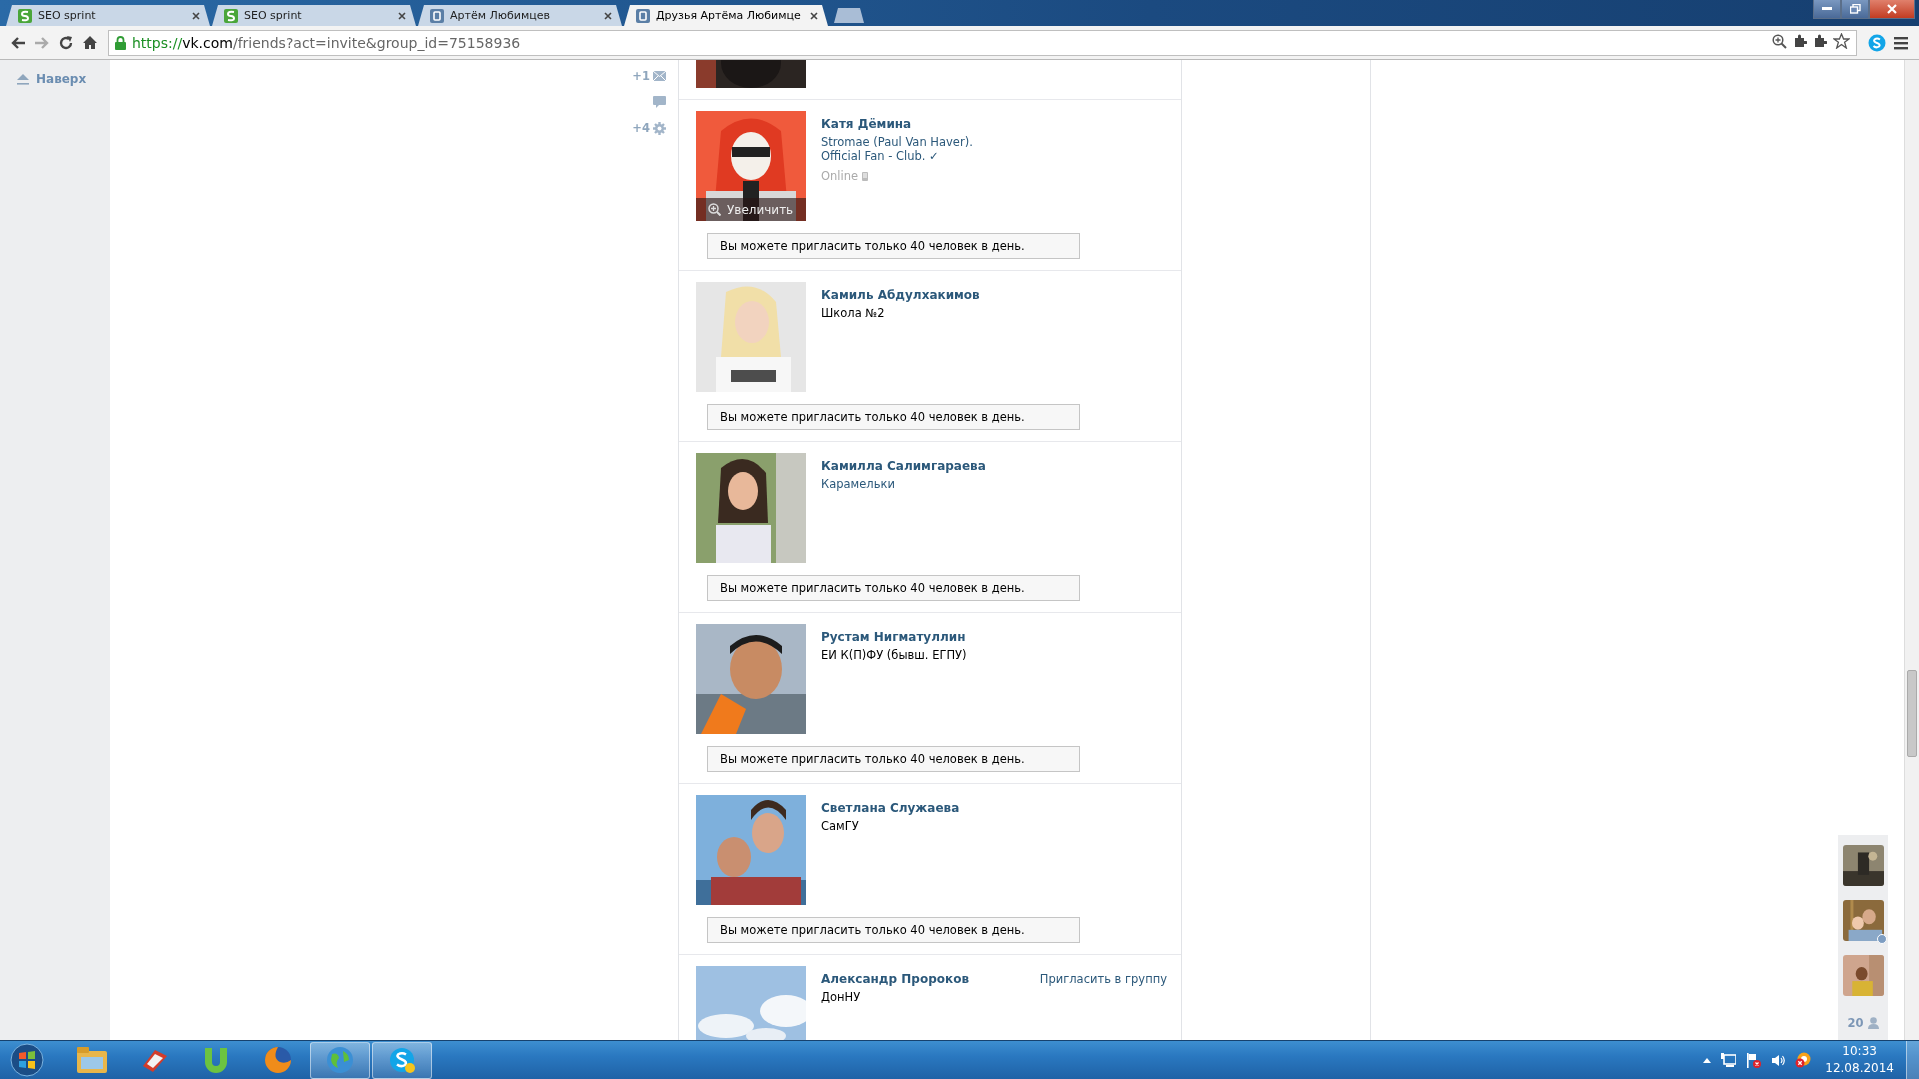  I want to click on fox-globe-icon, so click(278, 1060).